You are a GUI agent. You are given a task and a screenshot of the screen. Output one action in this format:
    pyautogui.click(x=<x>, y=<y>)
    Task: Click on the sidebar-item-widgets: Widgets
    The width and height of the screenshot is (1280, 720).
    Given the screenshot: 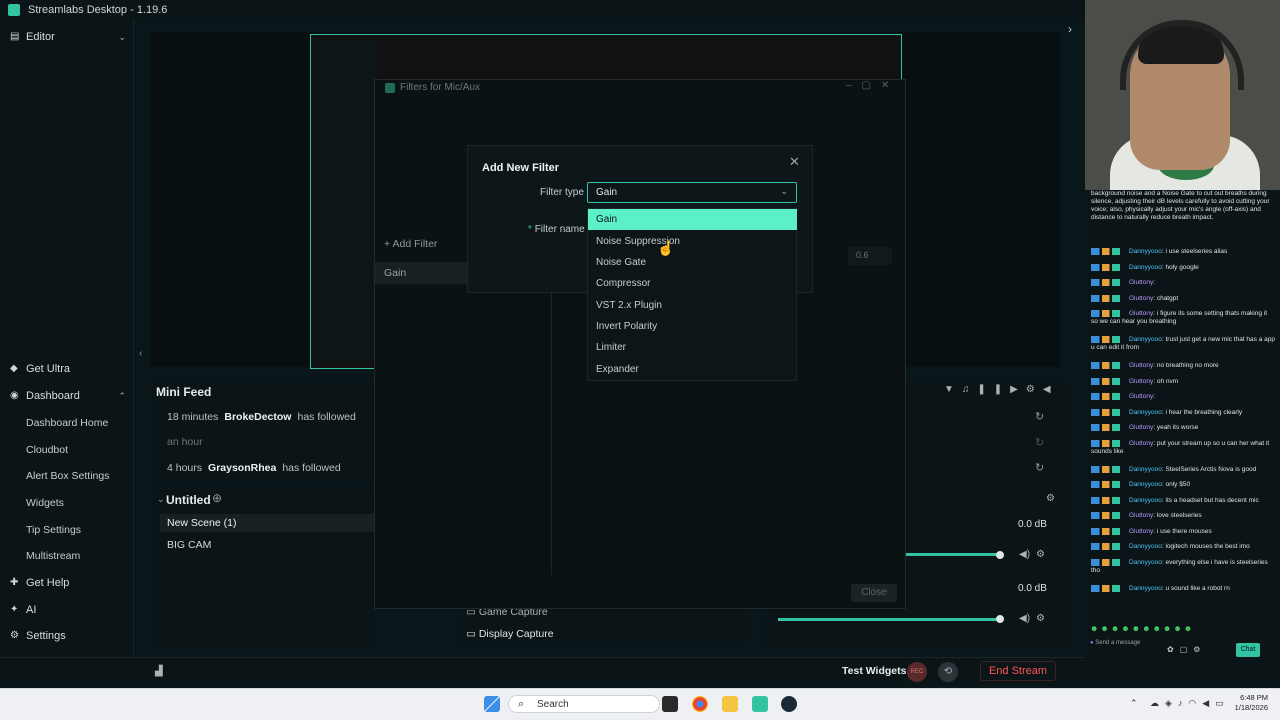 What is the action you would take?
    pyautogui.click(x=45, y=503)
    